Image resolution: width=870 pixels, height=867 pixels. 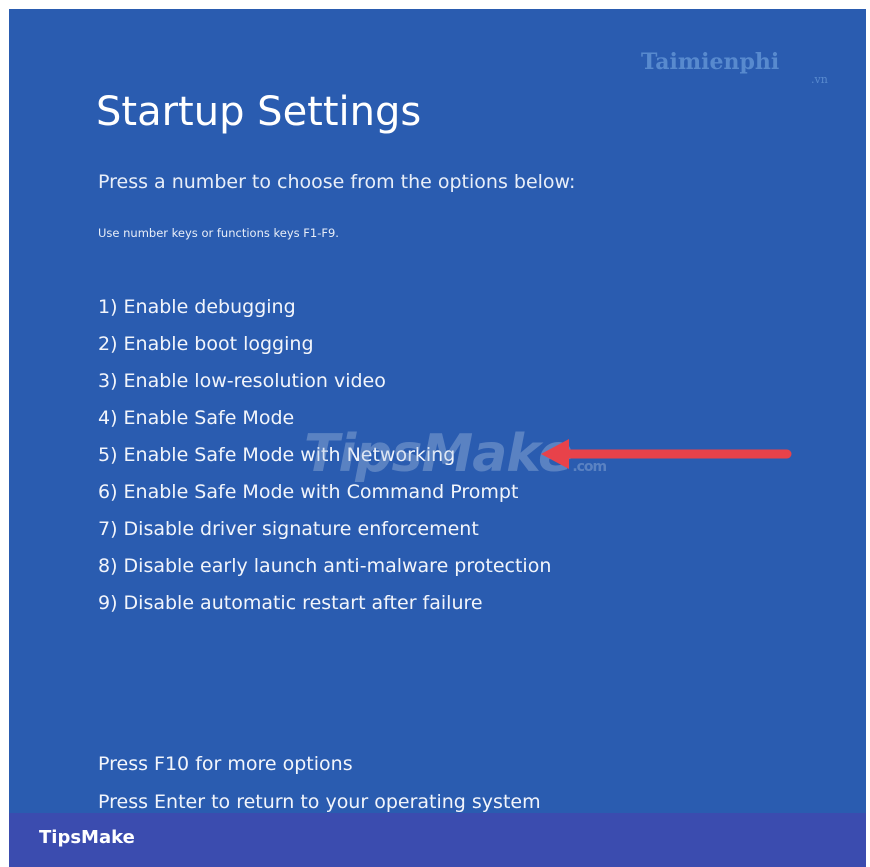 What do you see at coordinates (218, 233) in the screenshot?
I see `key-hint-text: Use number keys or functions keys F1-F9.` at bounding box center [218, 233].